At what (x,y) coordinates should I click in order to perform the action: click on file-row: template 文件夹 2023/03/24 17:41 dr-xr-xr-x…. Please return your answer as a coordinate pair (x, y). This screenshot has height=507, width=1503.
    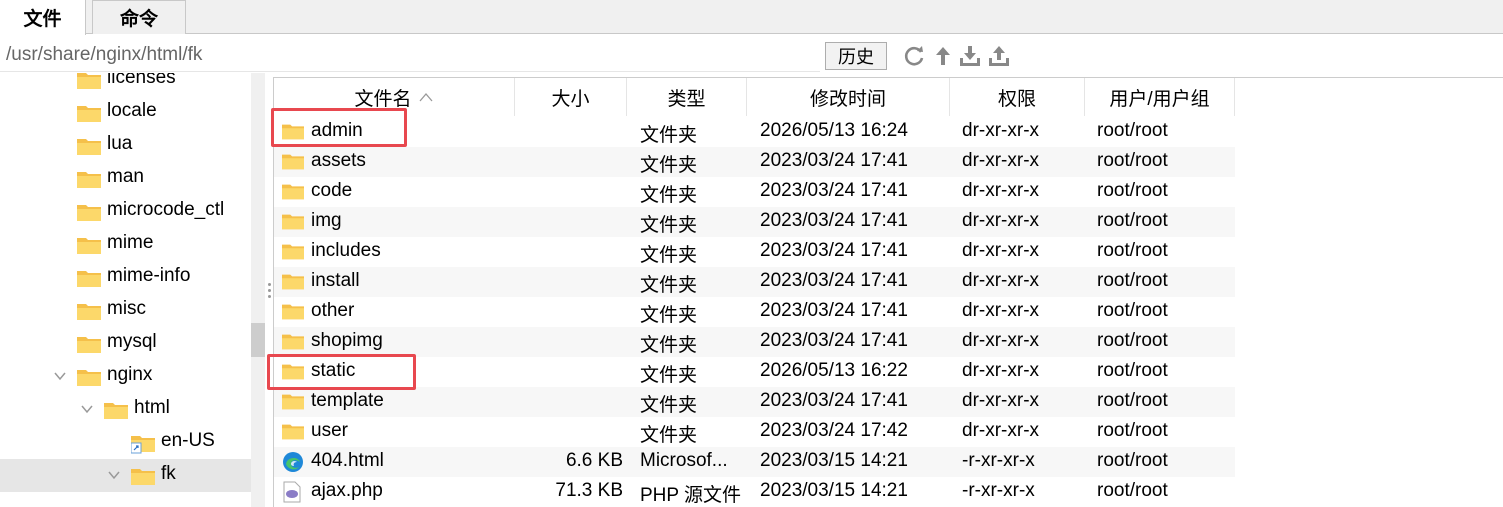
    Looking at the image, I should click on (754, 402).